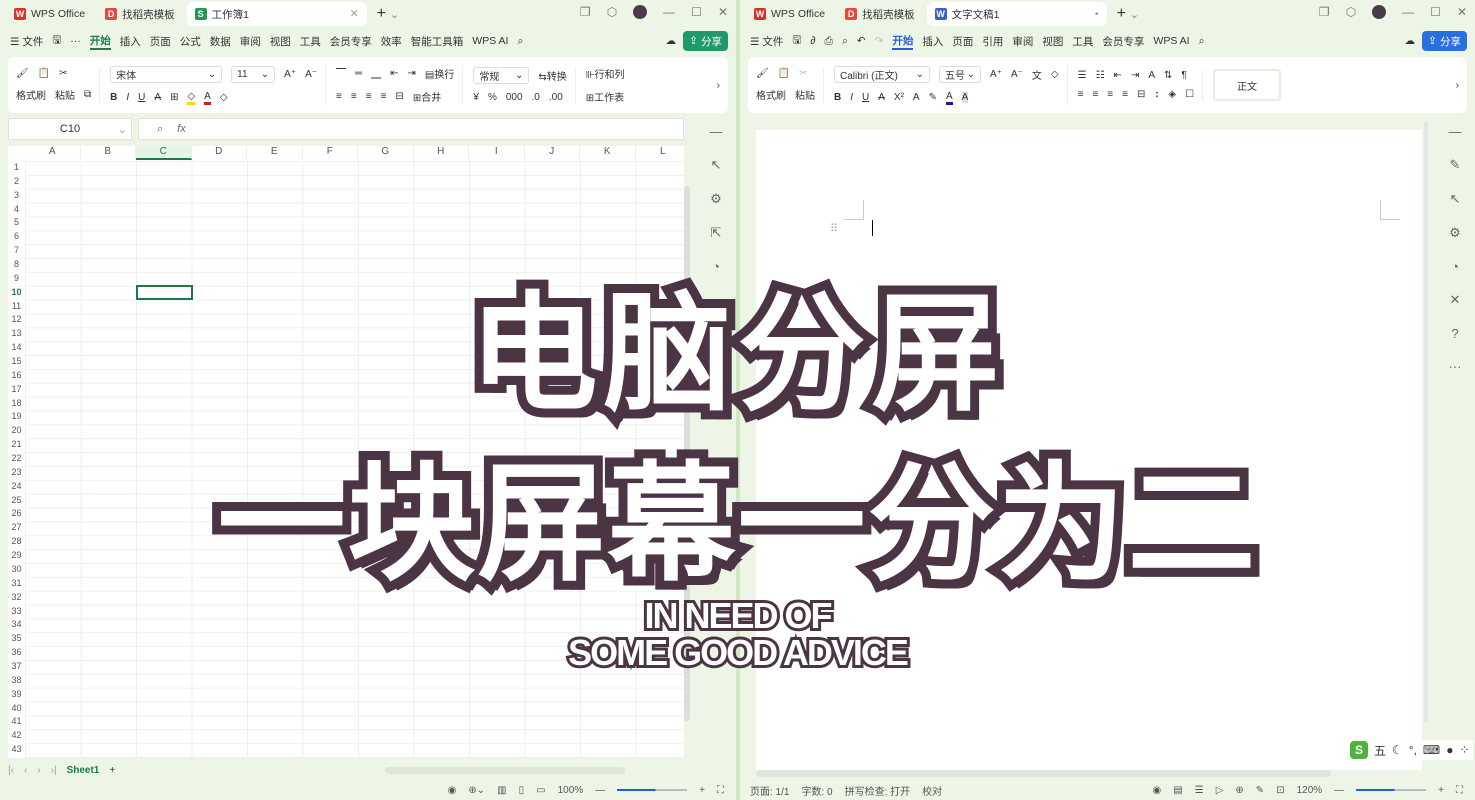 The height and width of the screenshot is (800, 1475). What do you see at coordinates (439, 73) in the screenshot?
I see `wrap-button: ▤换行` at bounding box center [439, 73].